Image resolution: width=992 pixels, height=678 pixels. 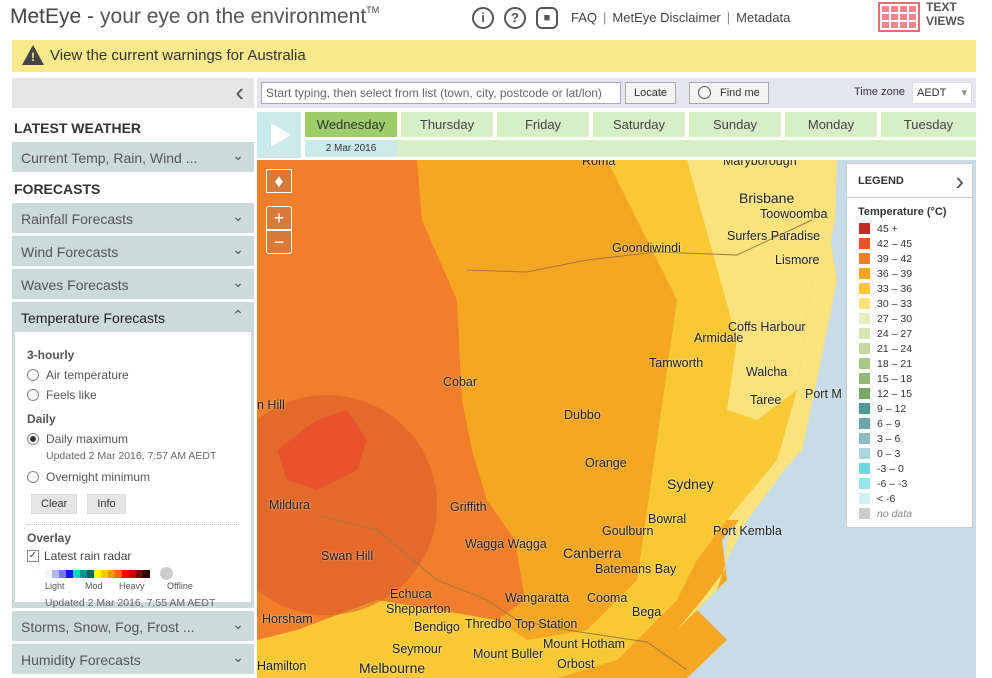 What do you see at coordinates (194, 17) in the screenshot?
I see `site-brand: MetEye - your eye on the environmentTM` at bounding box center [194, 17].